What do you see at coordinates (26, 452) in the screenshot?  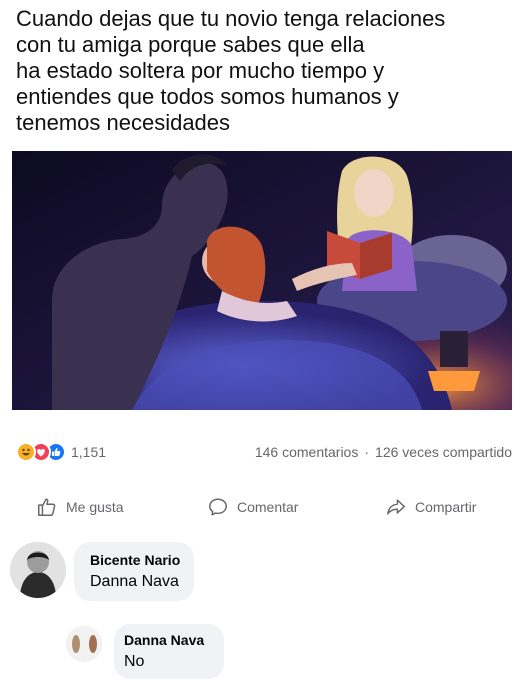 I see `haha-icon` at bounding box center [26, 452].